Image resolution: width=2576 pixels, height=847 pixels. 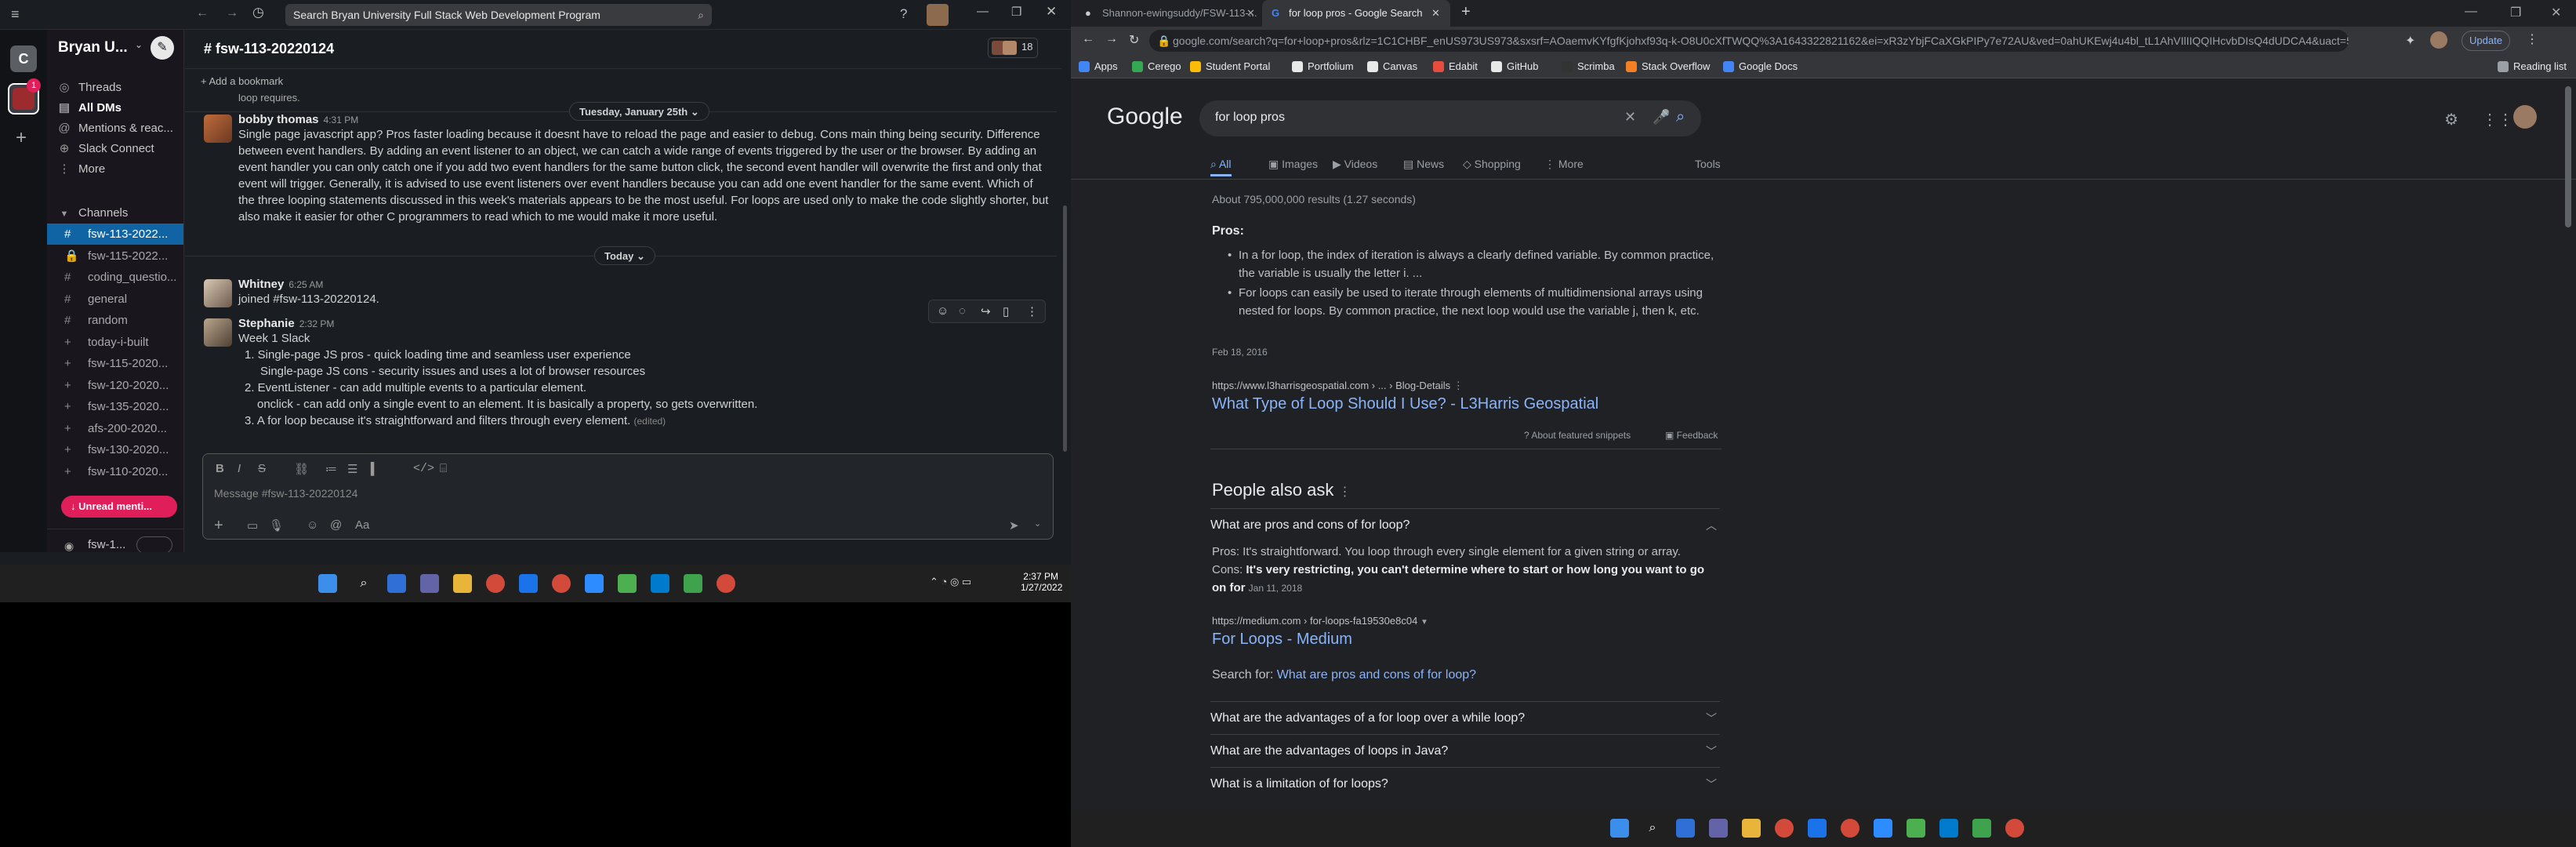 What do you see at coordinates (1465, 524) in the screenshot?
I see `paa-question-expanded: What are pros and cons of for loop? ︿` at bounding box center [1465, 524].